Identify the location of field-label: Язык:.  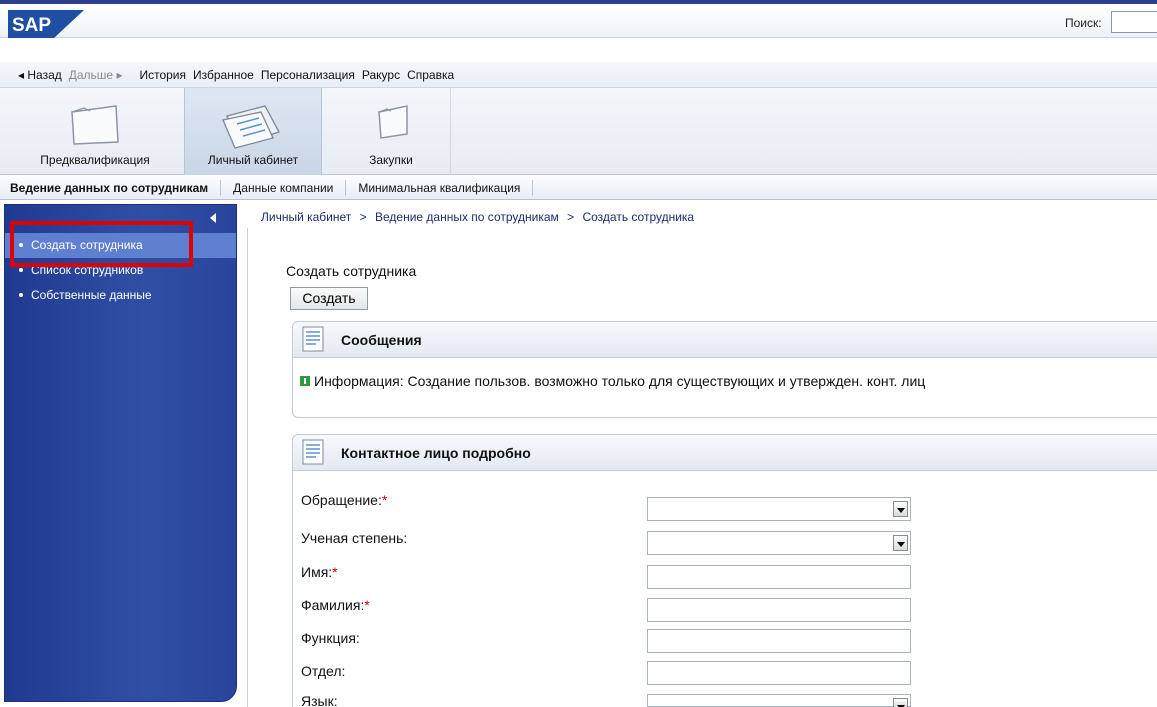
(319, 700).